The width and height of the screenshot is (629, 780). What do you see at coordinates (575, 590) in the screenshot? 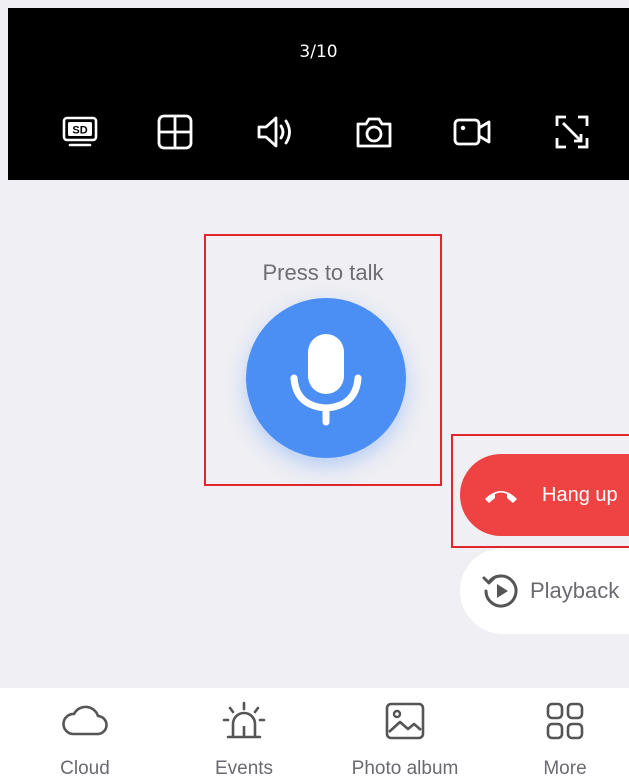
I see `playback-label: Playback` at bounding box center [575, 590].